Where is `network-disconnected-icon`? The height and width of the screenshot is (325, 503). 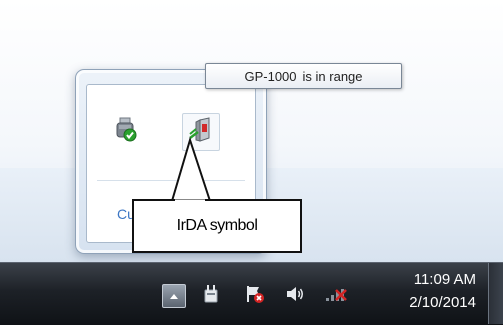 network-disconnected-icon is located at coordinates (337, 296).